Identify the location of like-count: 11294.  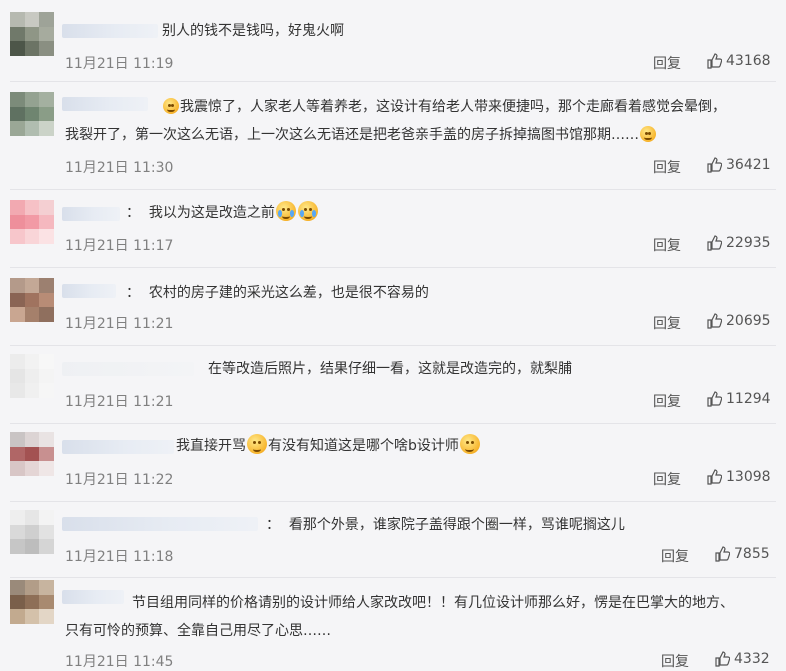
(748, 399).